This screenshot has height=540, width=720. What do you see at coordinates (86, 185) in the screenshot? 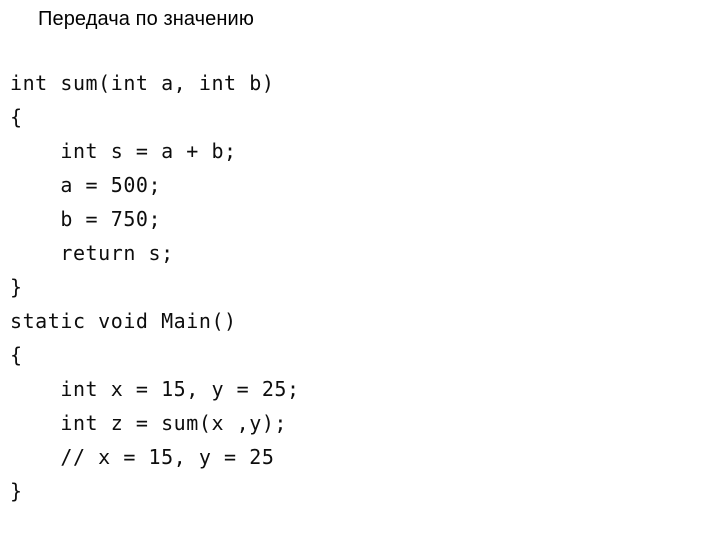
I see `code-line: a = 500;` at bounding box center [86, 185].